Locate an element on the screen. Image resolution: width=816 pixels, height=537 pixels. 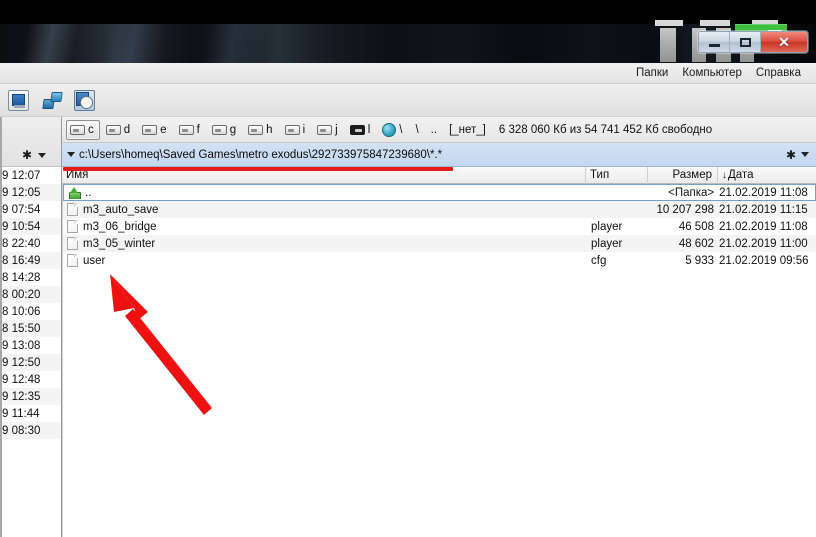
root-button: \ is located at coordinates (416, 130).